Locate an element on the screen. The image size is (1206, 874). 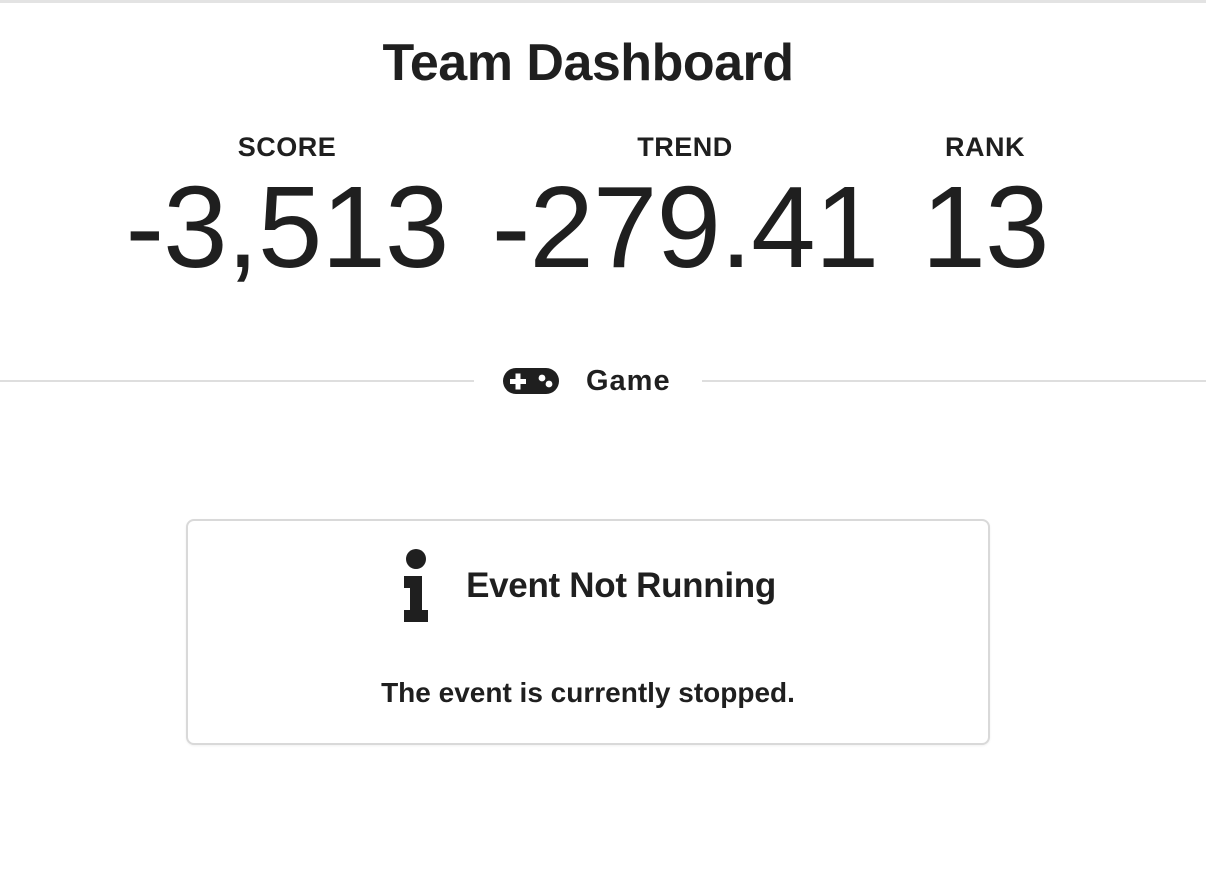
rank-value: 13 is located at coordinates (985, 227).